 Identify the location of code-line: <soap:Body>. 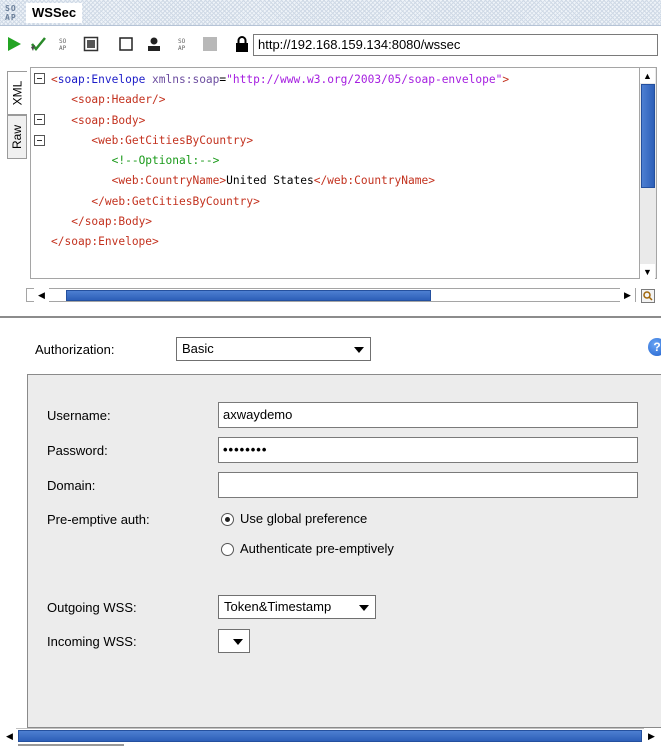
(280, 121).